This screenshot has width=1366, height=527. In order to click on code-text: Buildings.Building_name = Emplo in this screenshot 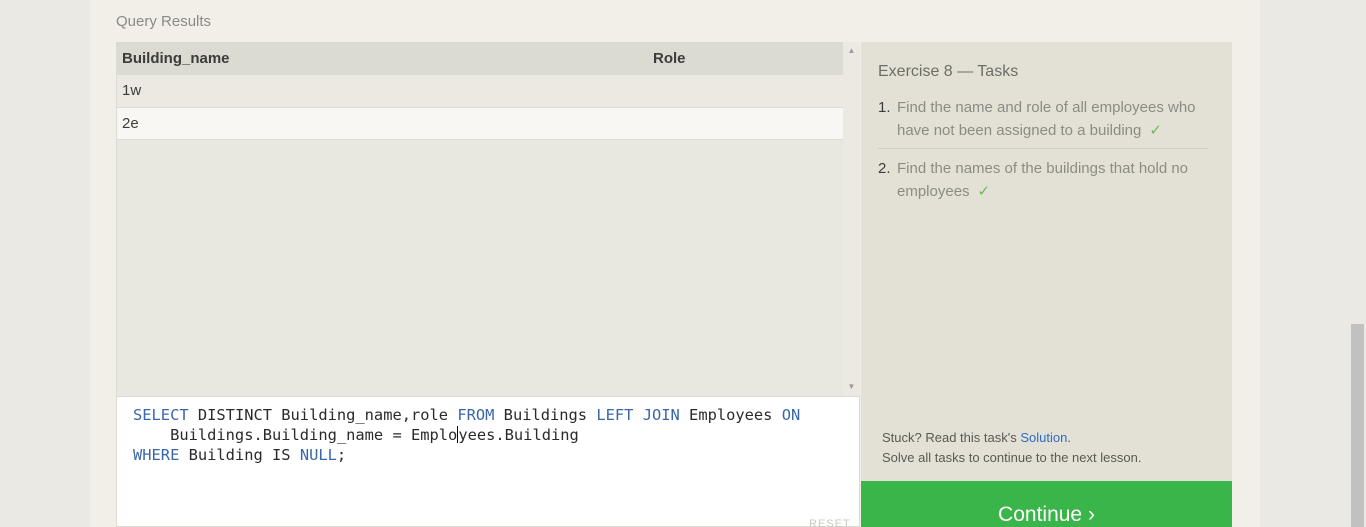, I will do `click(295, 435)`.